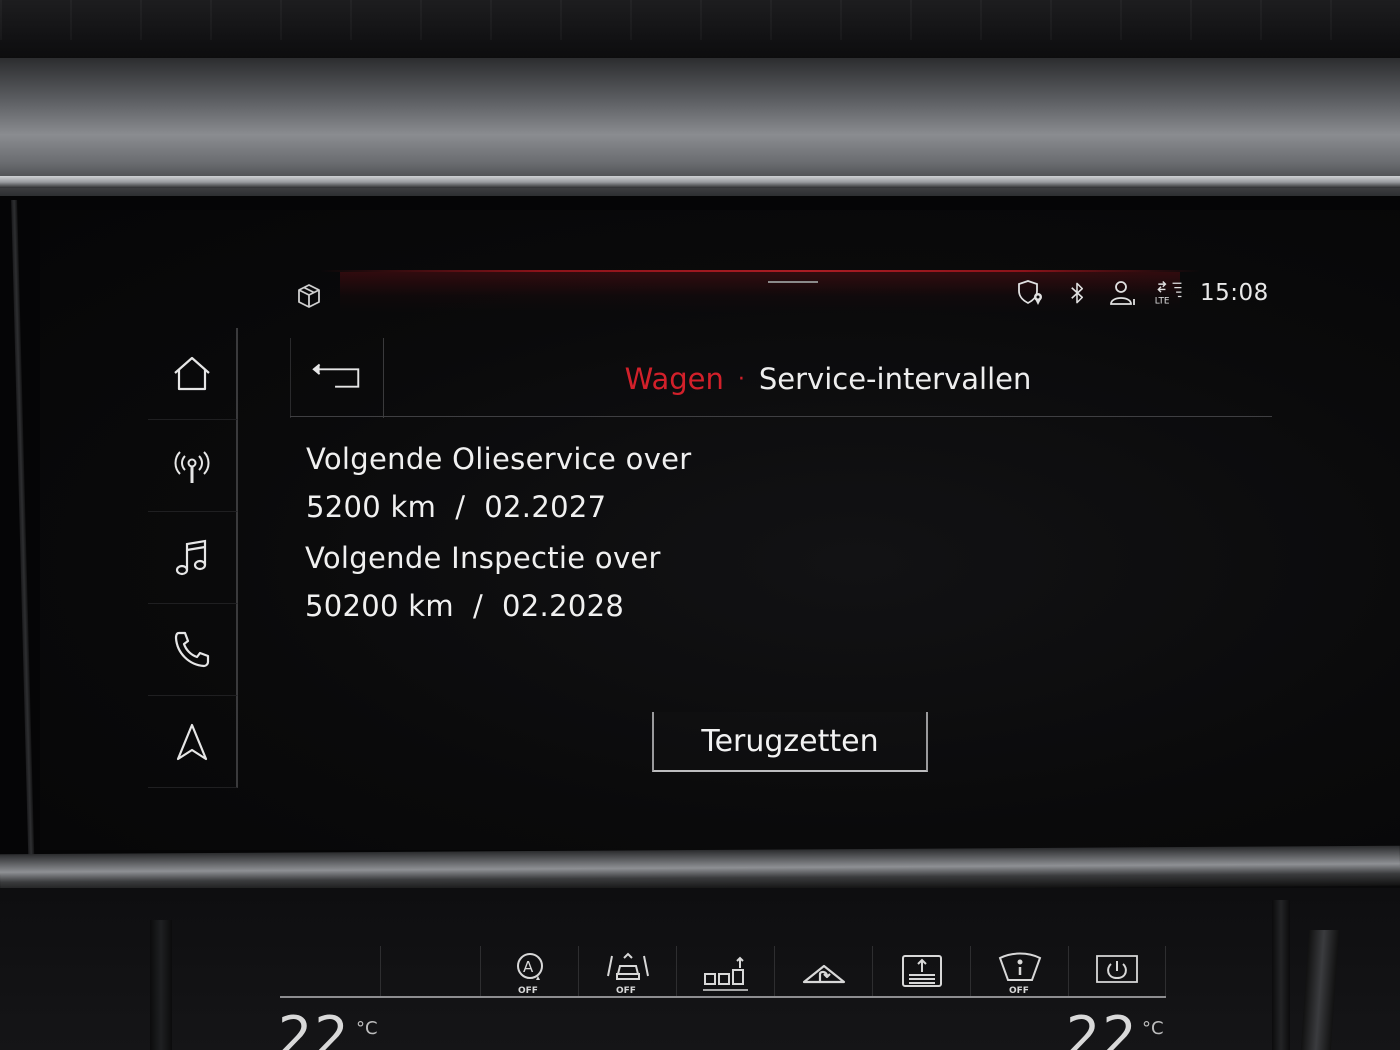 The image size is (1400, 1050). I want to click on phone-icon, so click(192, 649).